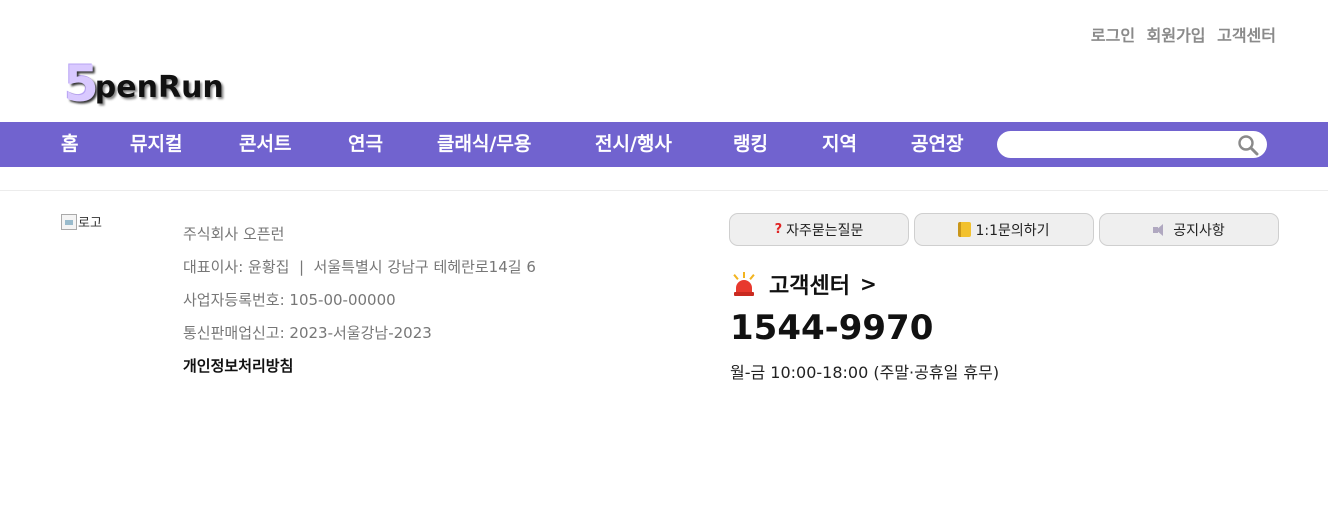 The height and width of the screenshot is (505, 1328). What do you see at coordinates (156, 144) in the screenshot?
I see `nav-item-musical: 뮤지컬` at bounding box center [156, 144].